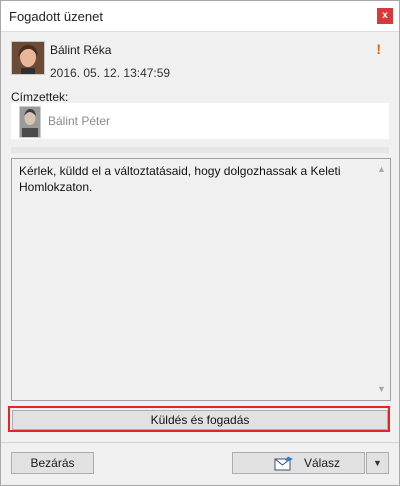  Describe the element at coordinates (378, 49) in the screenshot. I see `priority-icon: !` at that location.